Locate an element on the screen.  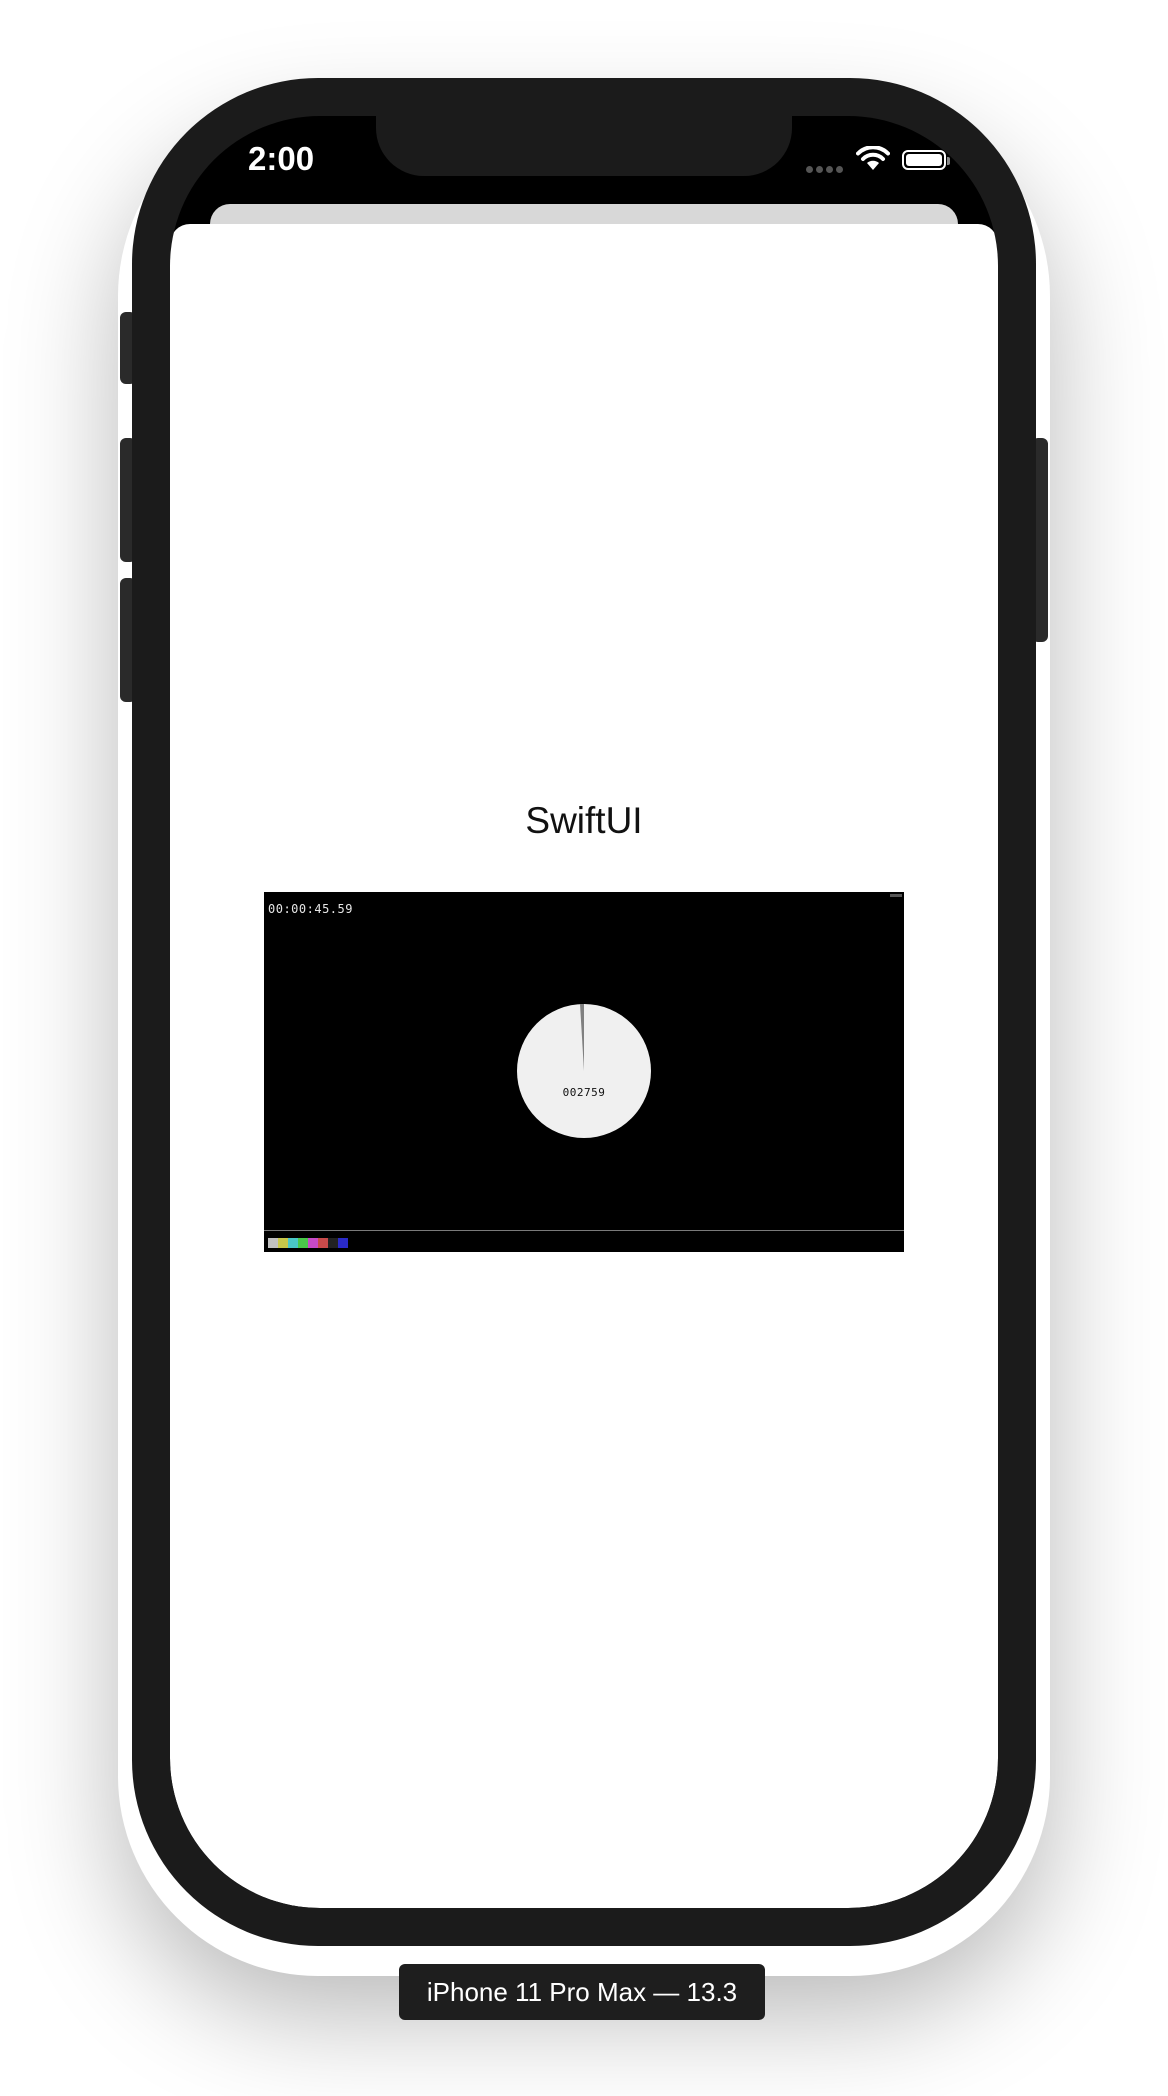
color-bars is located at coordinates (308, 1243).